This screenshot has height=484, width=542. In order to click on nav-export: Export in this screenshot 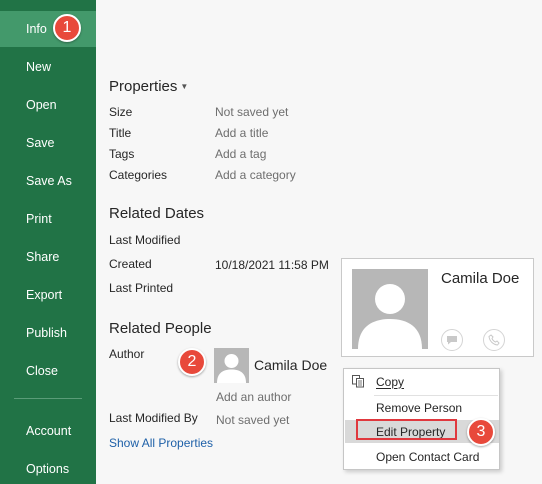, I will do `click(48, 295)`.